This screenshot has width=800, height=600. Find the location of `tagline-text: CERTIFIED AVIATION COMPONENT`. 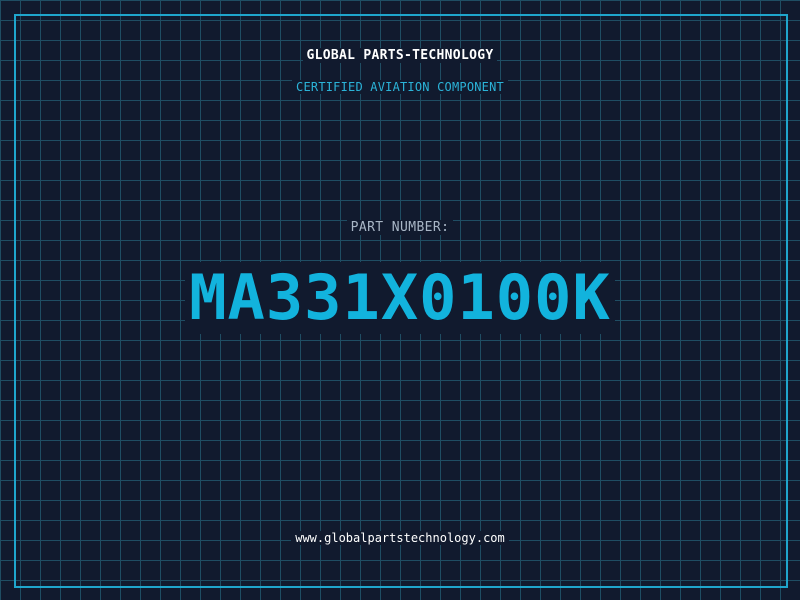

tagline-text: CERTIFIED AVIATION COMPONENT is located at coordinates (400, 87).